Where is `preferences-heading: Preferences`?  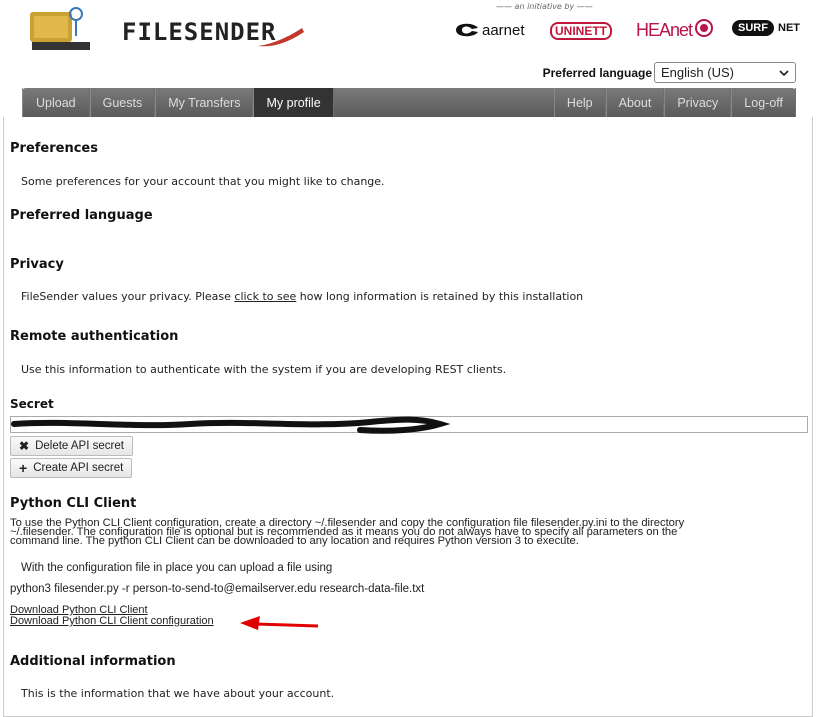
preferences-heading: Preferences is located at coordinates (54, 148).